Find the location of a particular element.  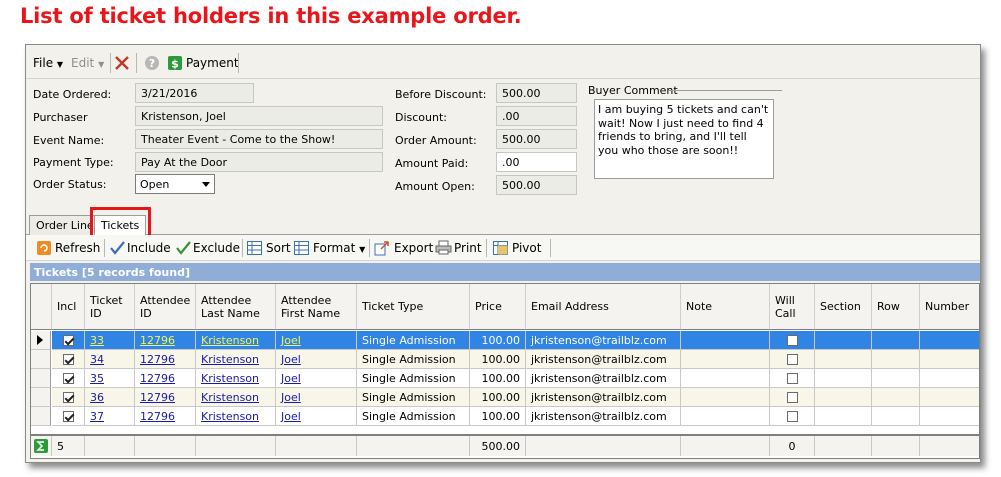

close-x-icon is located at coordinates (122, 63).